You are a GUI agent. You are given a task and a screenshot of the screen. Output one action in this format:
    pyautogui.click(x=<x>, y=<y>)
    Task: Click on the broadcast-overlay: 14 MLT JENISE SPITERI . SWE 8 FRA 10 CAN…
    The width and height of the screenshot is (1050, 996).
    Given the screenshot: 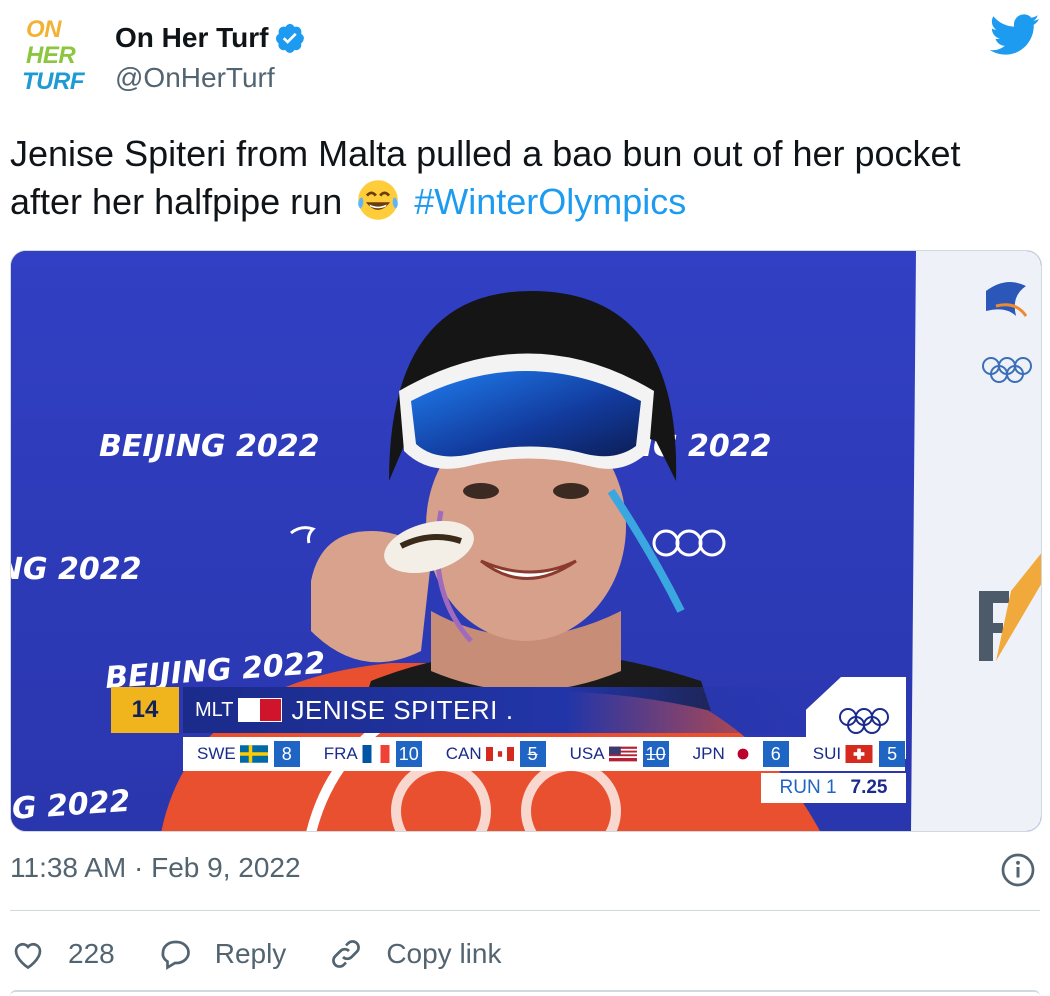 What is the action you would take?
    pyautogui.click(x=508, y=741)
    